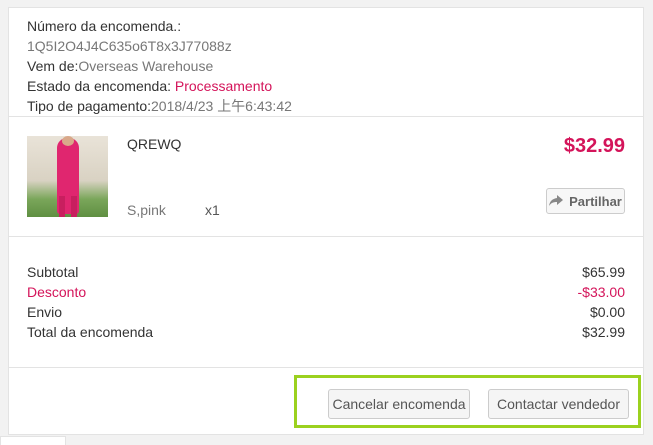 The width and height of the screenshot is (653, 445). I want to click on subtotal-value: $65.99, so click(603, 272).